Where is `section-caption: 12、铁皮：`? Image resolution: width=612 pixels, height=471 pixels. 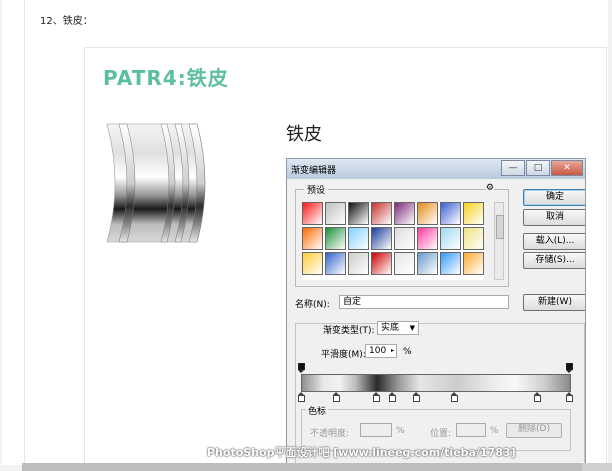
section-caption: 12、铁皮： is located at coordinates (66, 21).